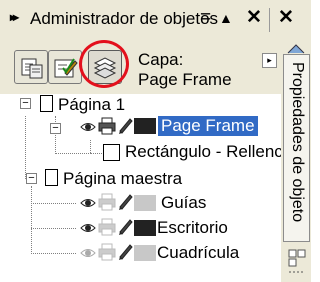  Describe the element at coordinates (107, 126) in the screenshot. I see `printer-icon` at that location.